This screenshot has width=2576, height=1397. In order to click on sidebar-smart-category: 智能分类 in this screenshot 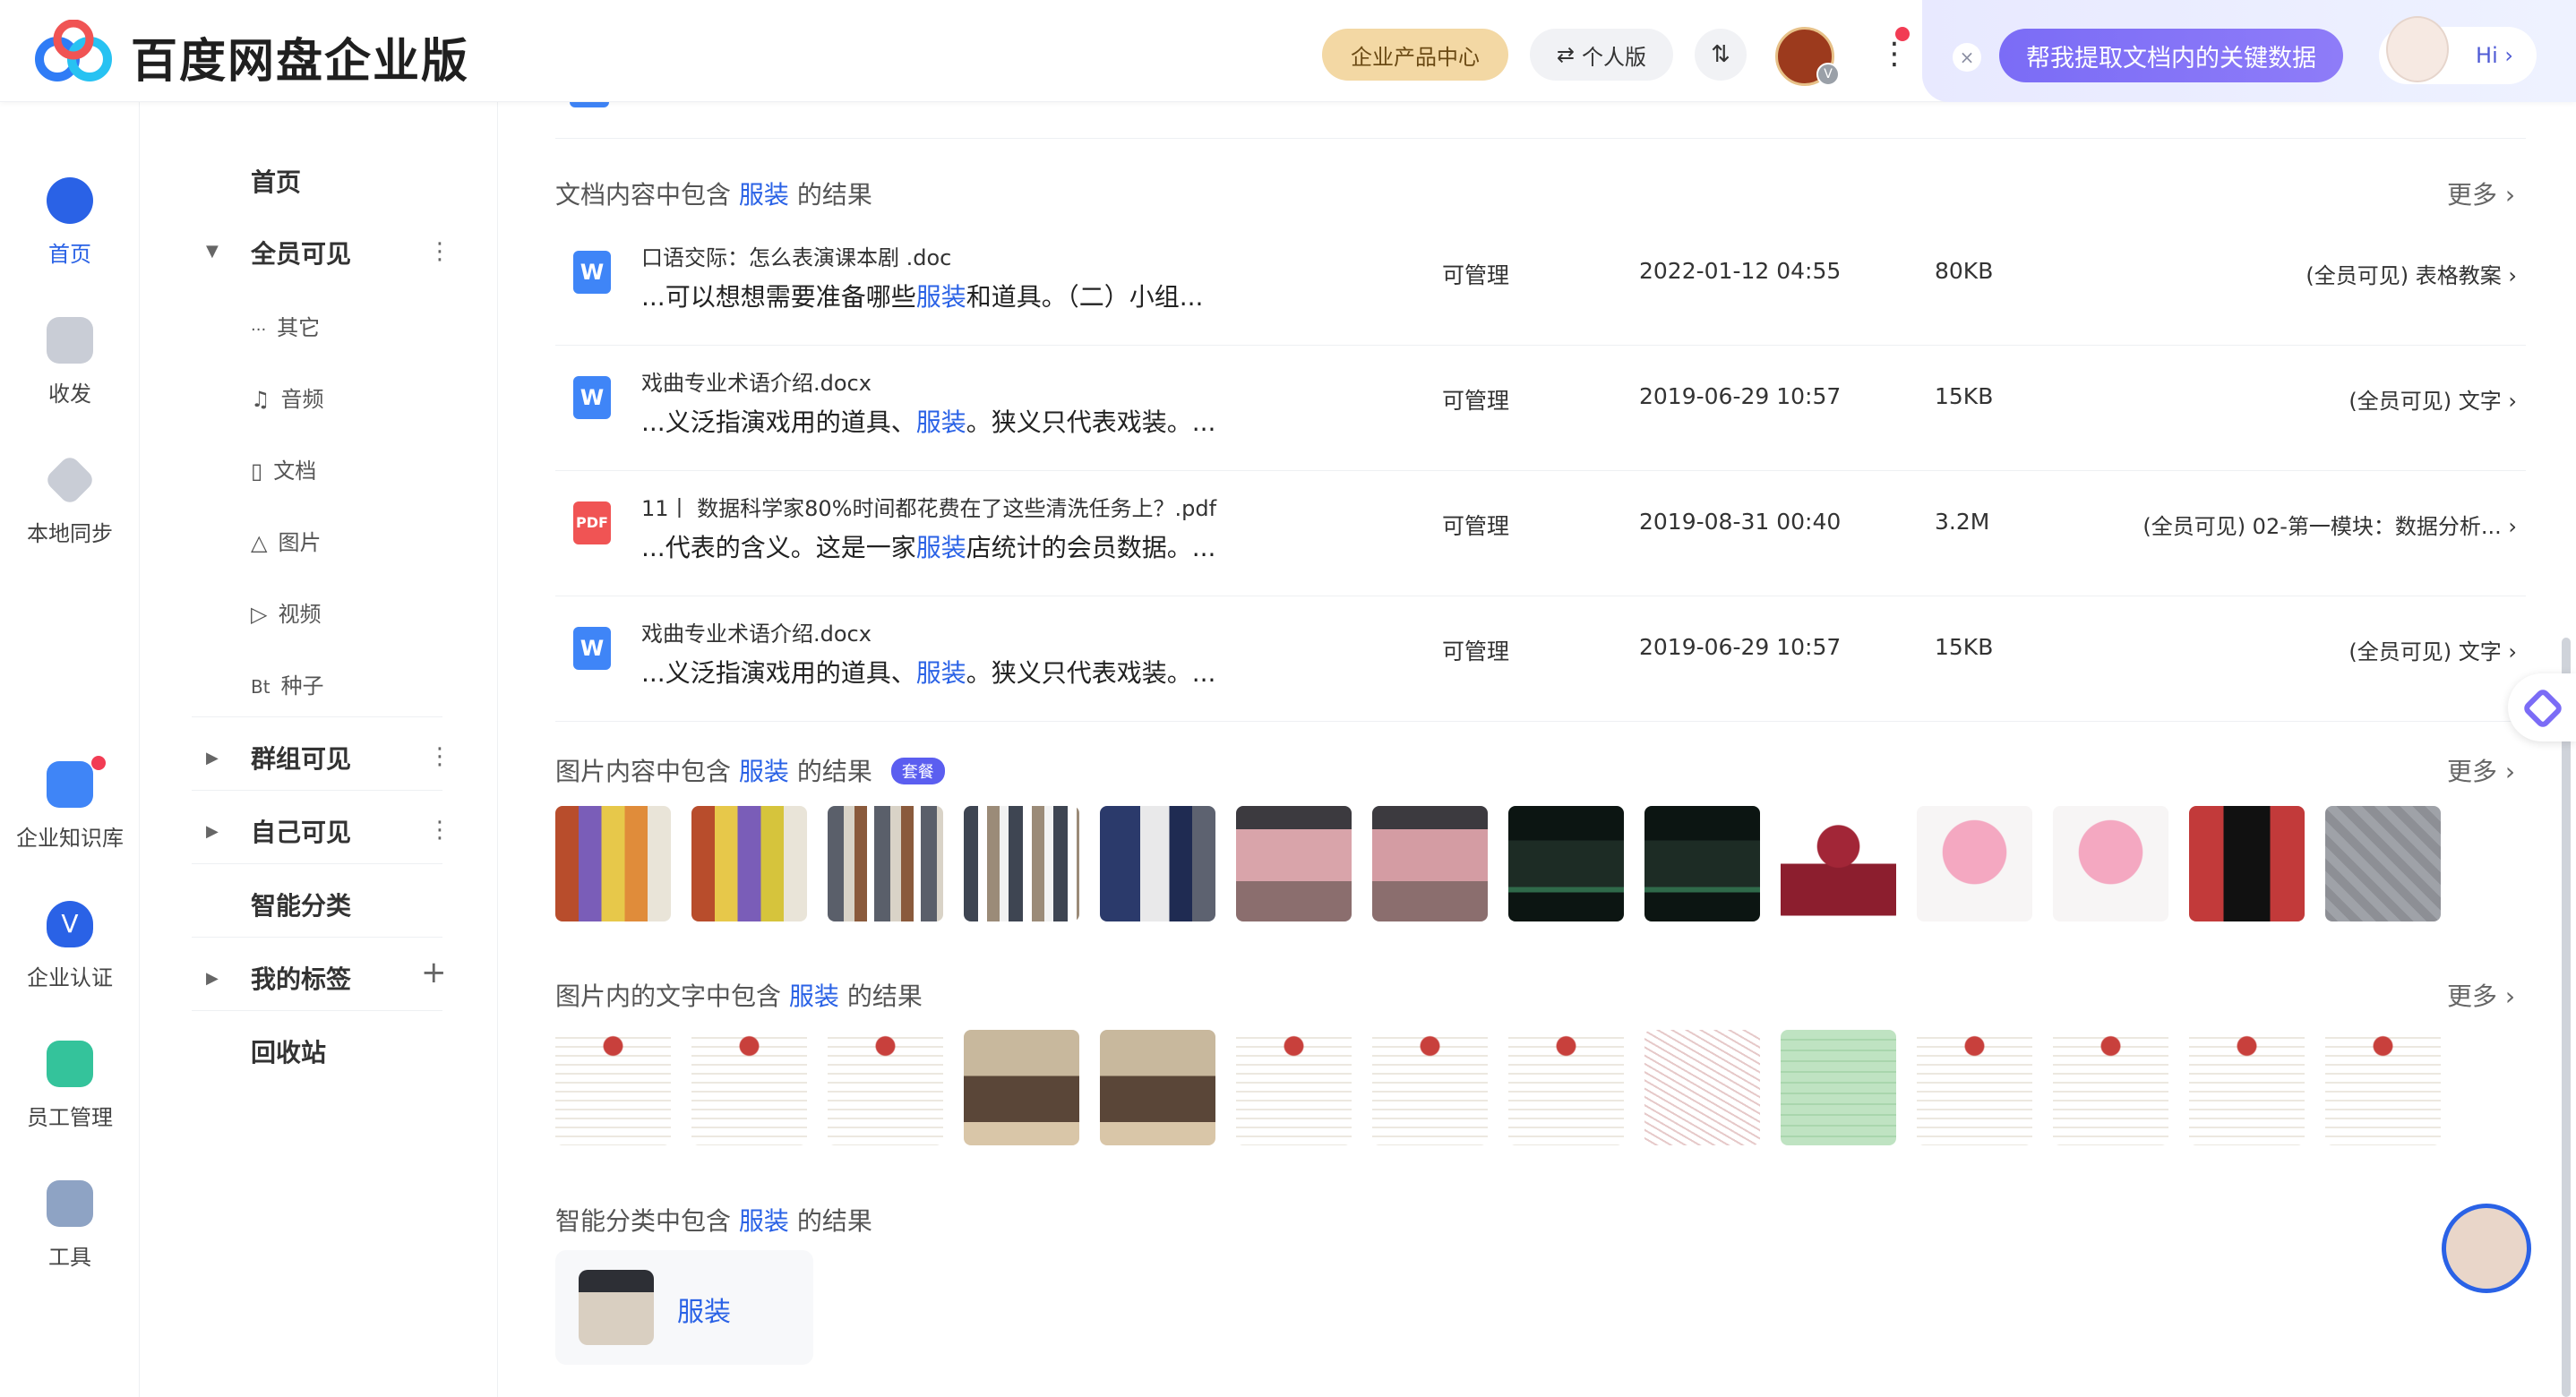, I will do `click(301, 904)`.